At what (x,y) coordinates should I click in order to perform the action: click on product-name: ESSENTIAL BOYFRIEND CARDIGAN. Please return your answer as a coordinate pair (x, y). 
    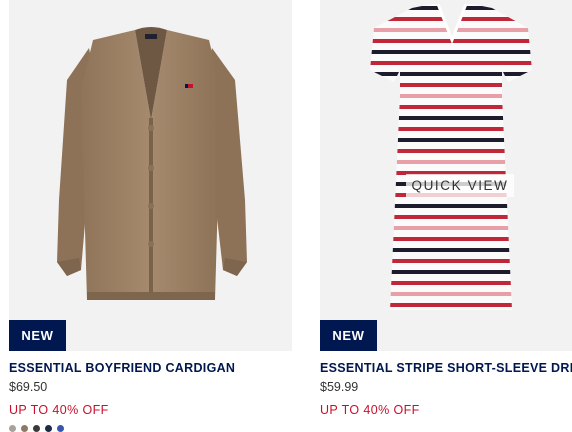
    Looking at the image, I should click on (150, 368).